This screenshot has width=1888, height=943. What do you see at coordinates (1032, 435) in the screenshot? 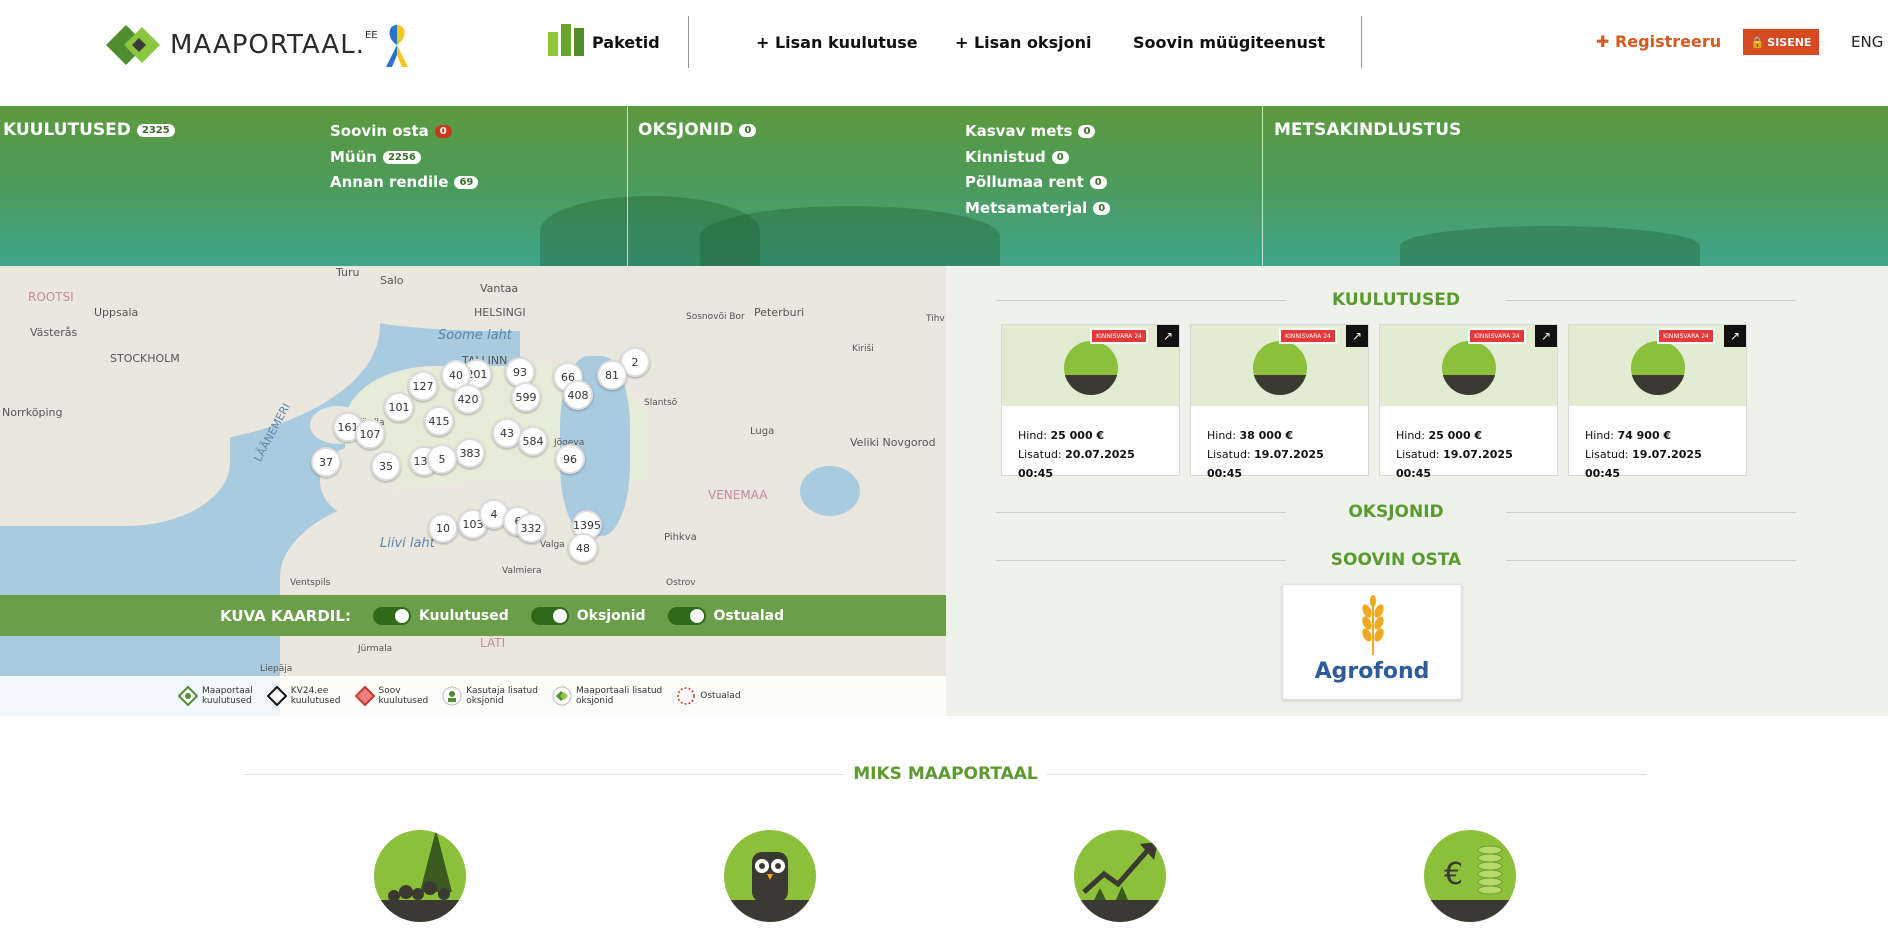
I see `price-label: Hind:` at bounding box center [1032, 435].